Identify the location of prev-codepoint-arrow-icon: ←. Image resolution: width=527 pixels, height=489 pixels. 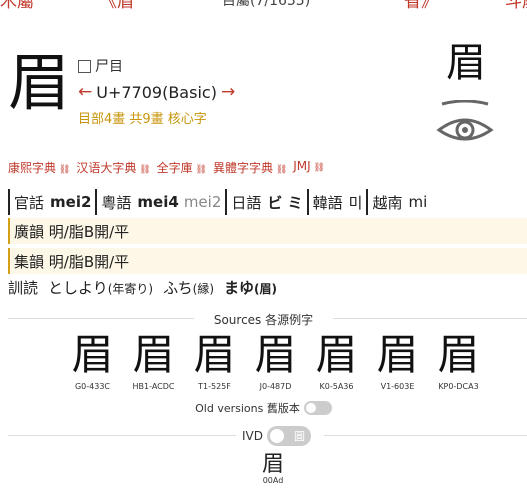
(85, 92).